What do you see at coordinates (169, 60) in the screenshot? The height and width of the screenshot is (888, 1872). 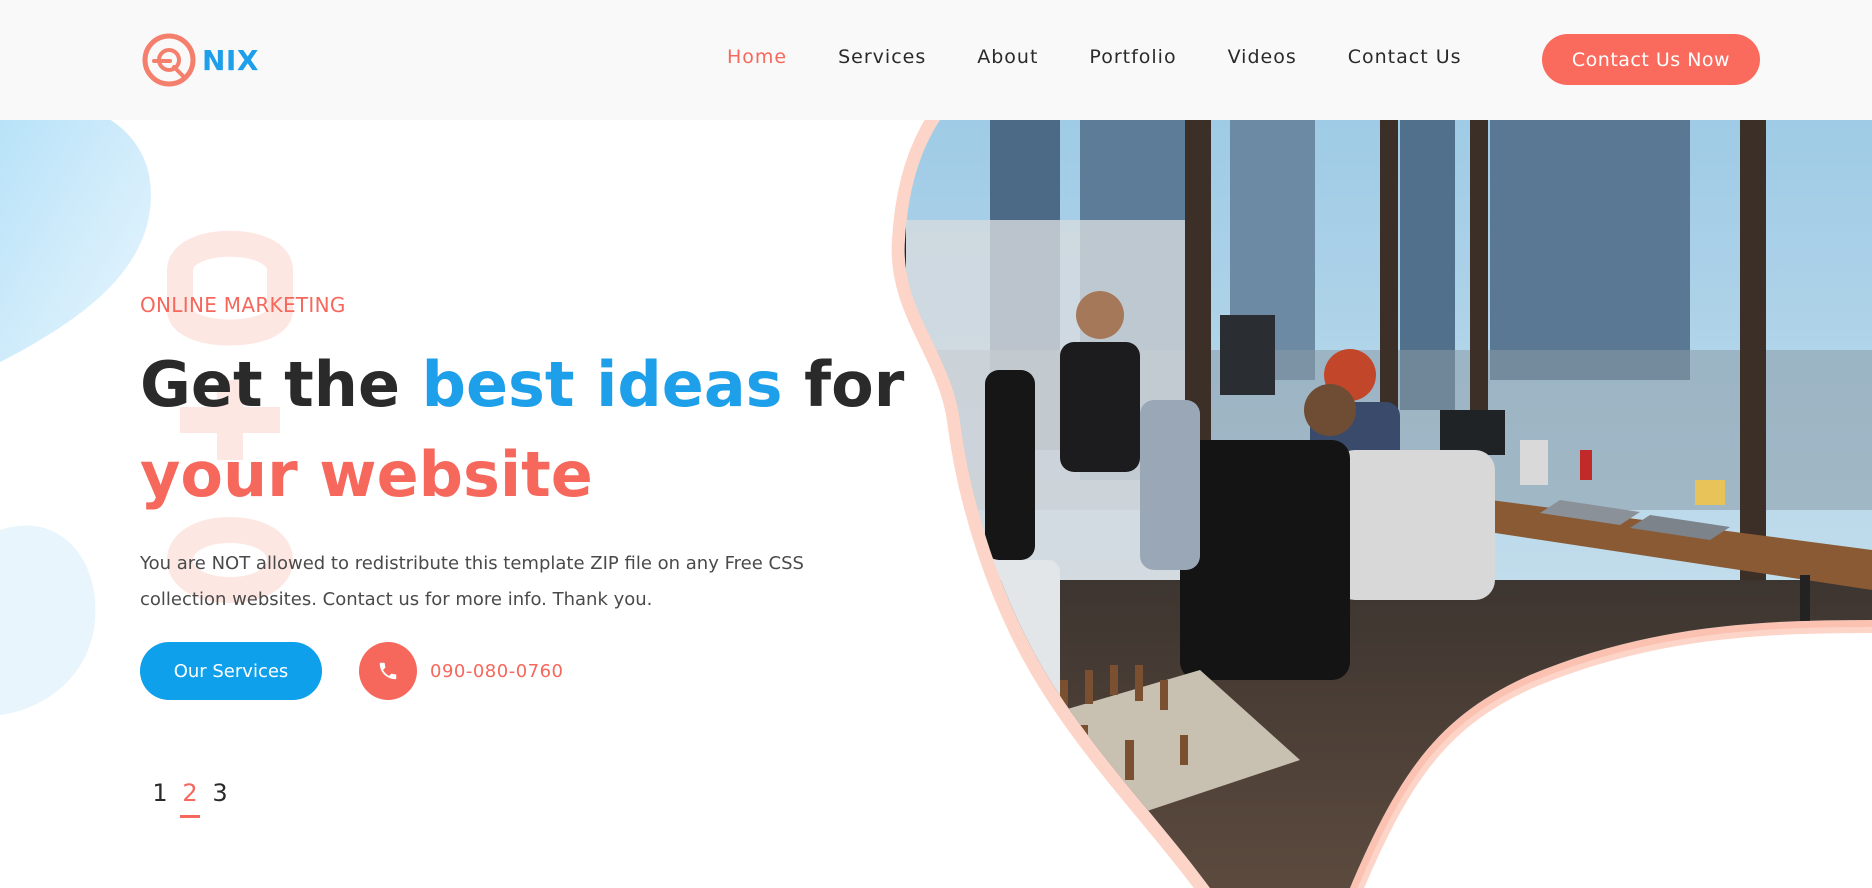 I see `logo-icon` at bounding box center [169, 60].